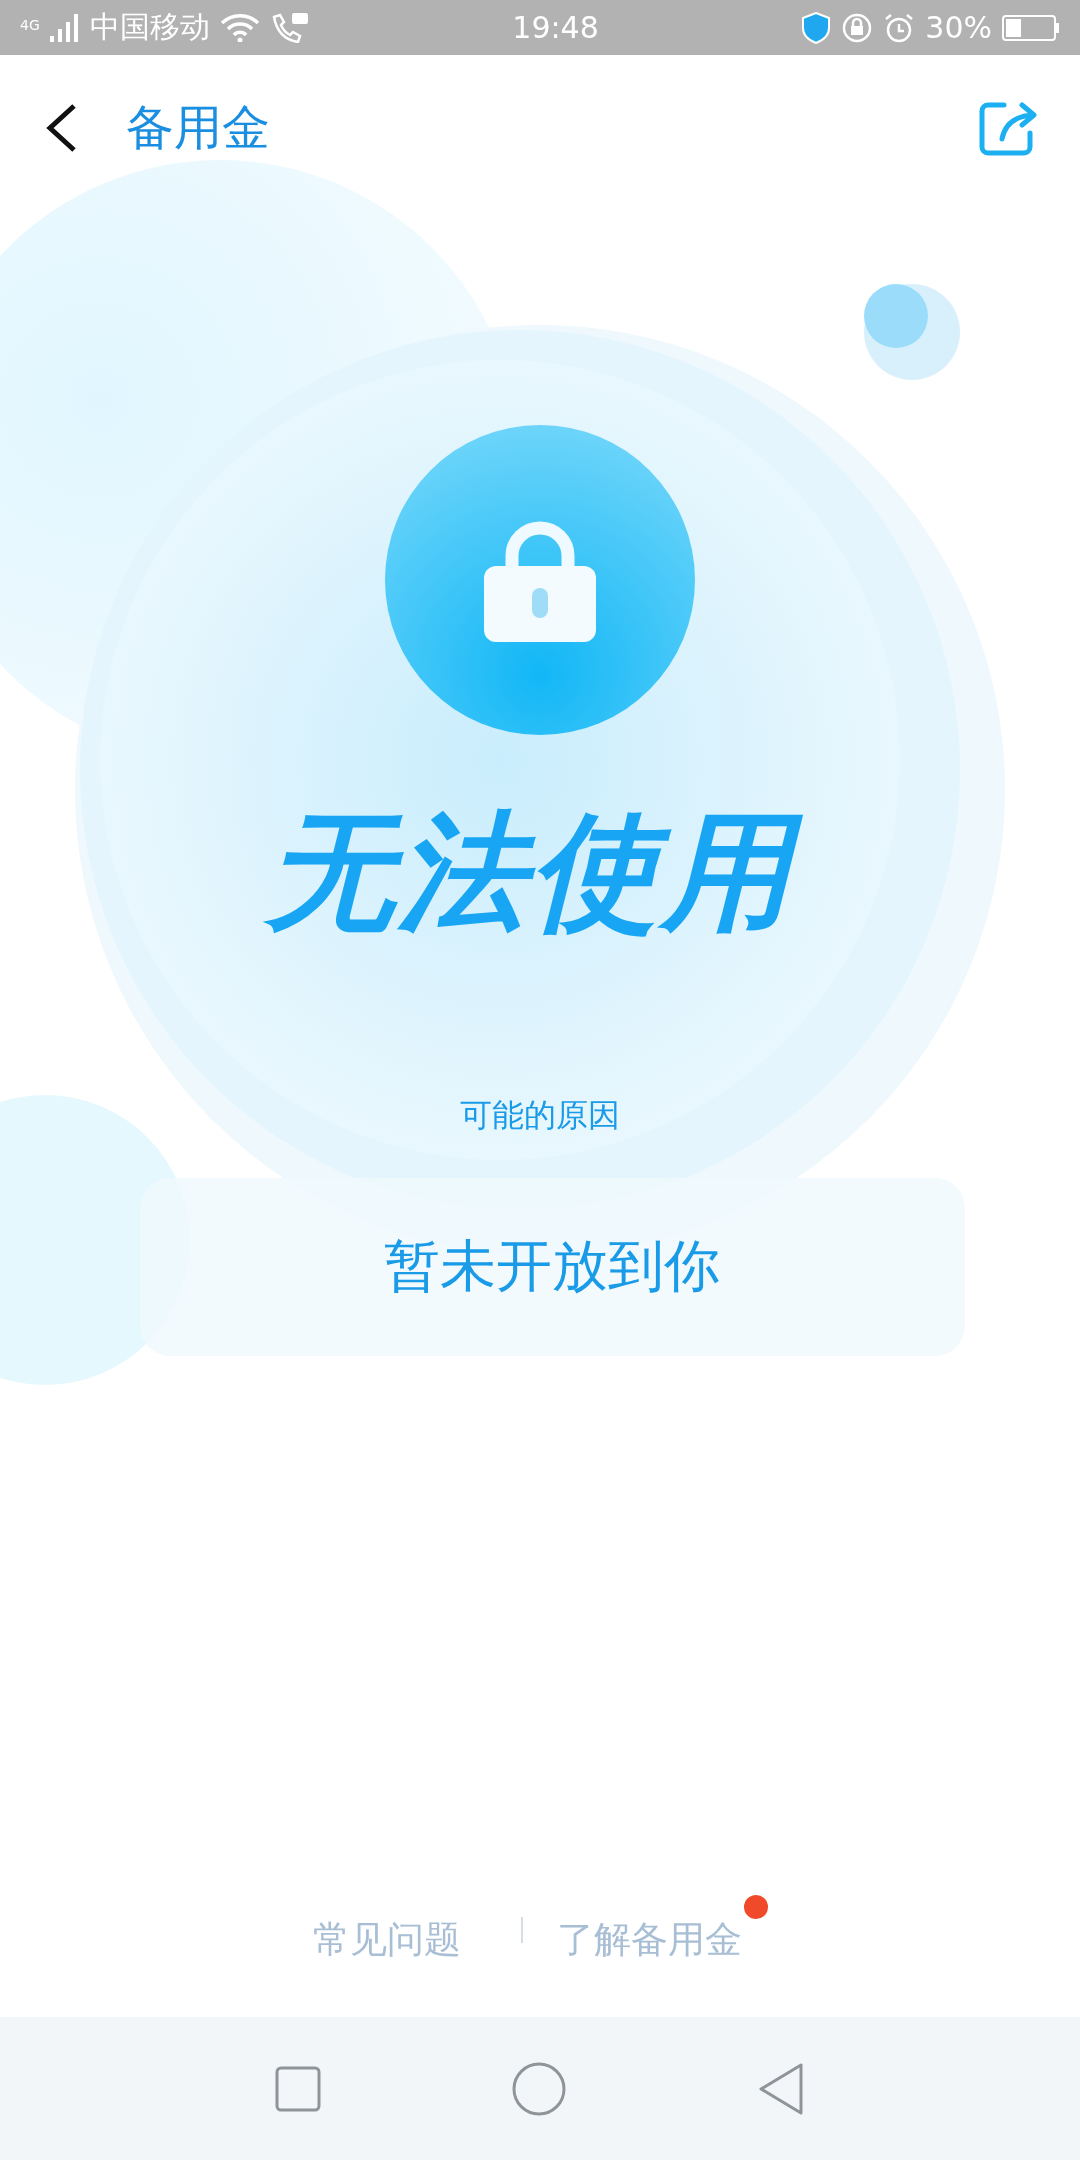 This screenshot has width=1080, height=2160. I want to click on reason-label: 可能的原因, so click(540, 1115).